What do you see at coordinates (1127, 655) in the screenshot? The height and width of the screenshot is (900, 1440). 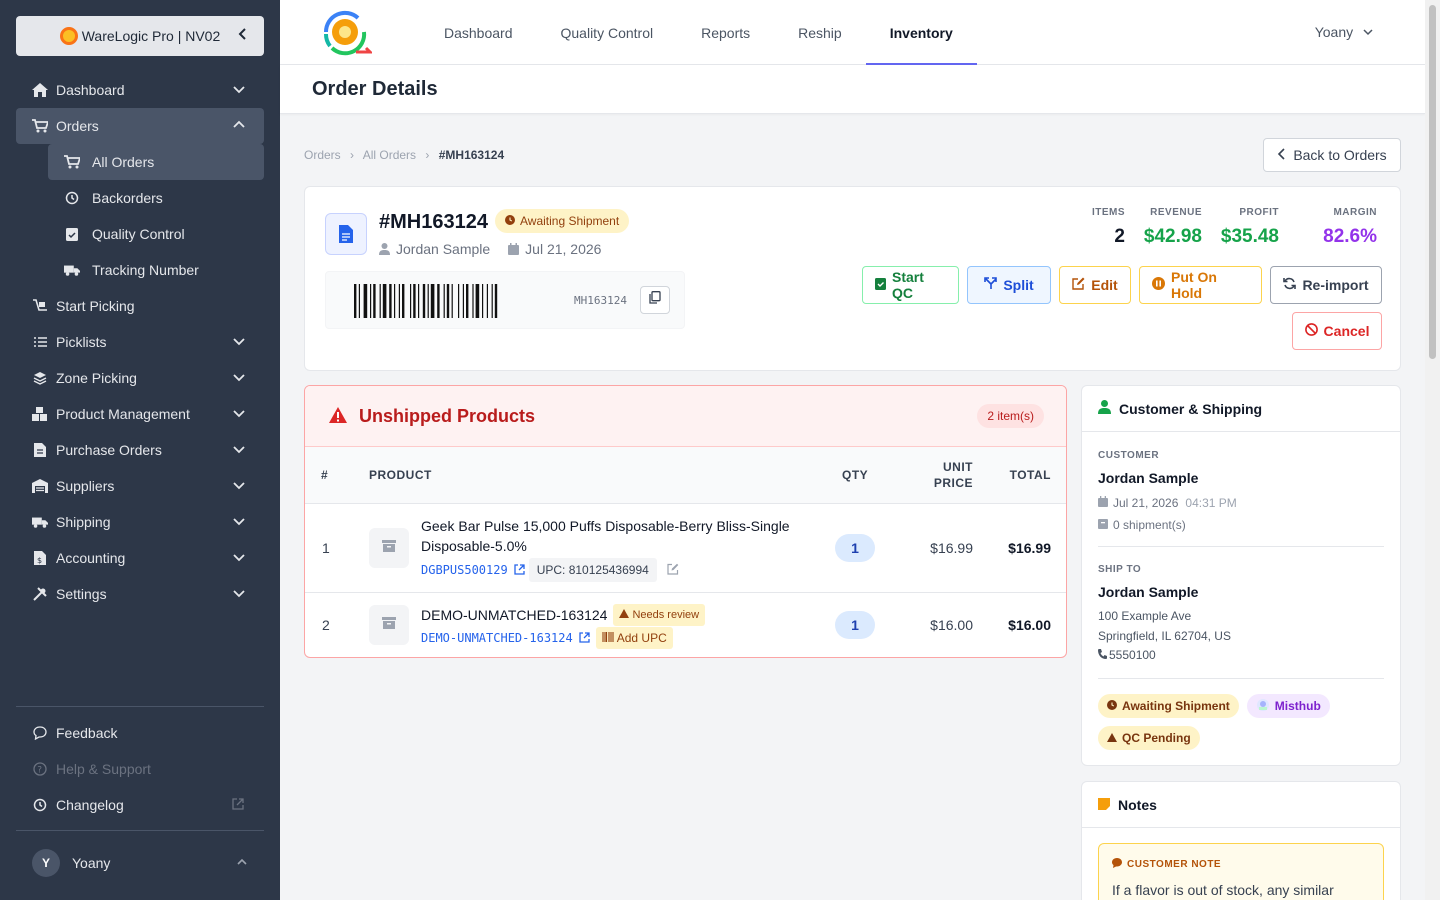 I see `phone: 5550100` at bounding box center [1127, 655].